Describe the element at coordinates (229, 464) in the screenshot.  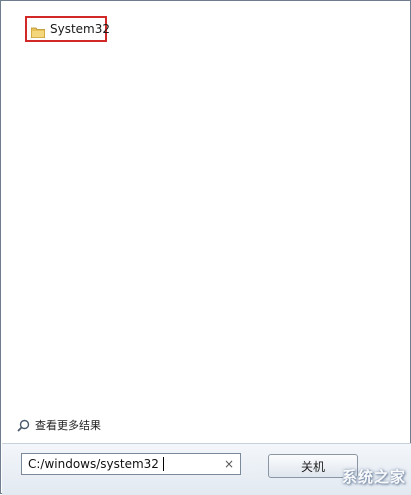
I see `clear-search-icon: ×` at that location.